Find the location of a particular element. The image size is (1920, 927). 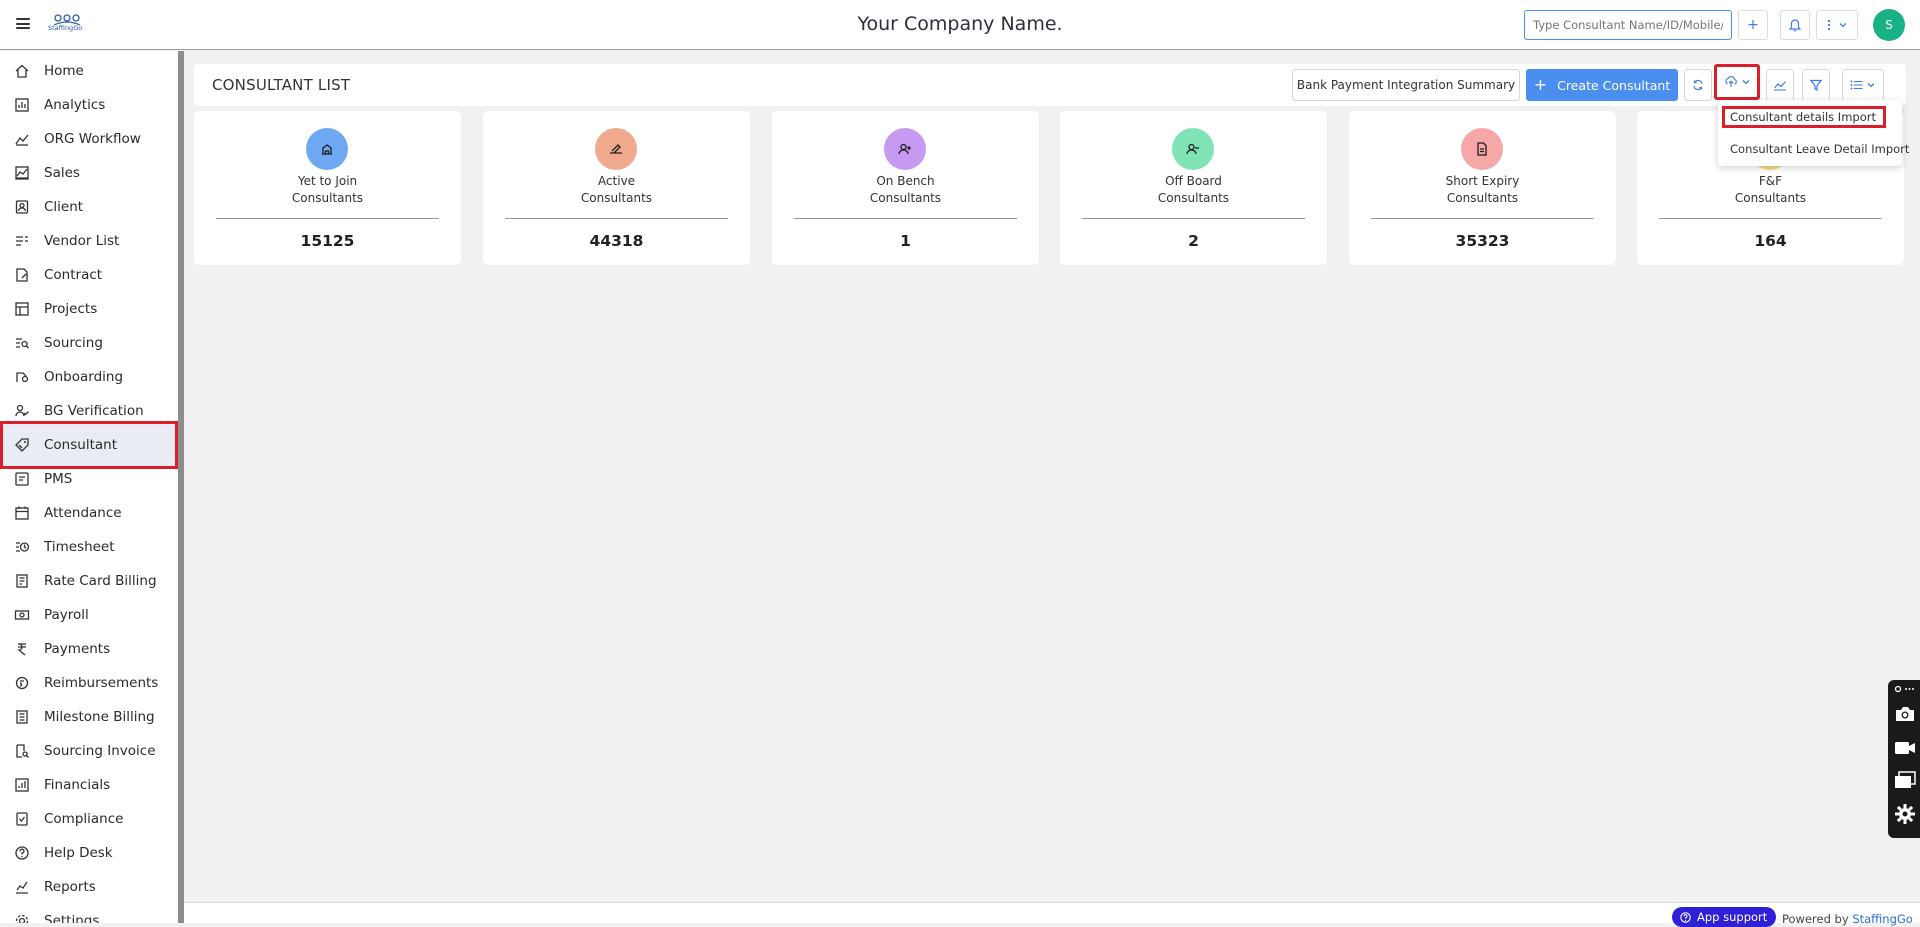

sidebar-item-sourcing: Sourcing is located at coordinates (89, 343).